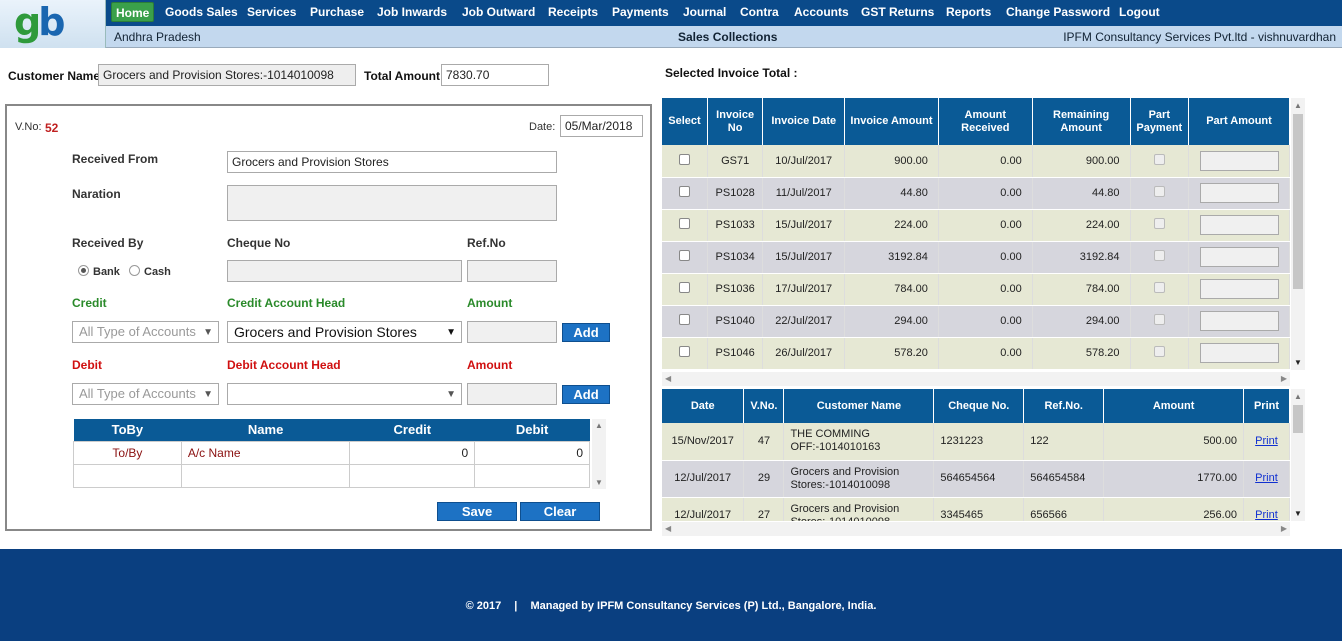 Image resolution: width=1342 pixels, height=641 pixels. What do you see at coordinates (145, 332) in the screenshot?
I see `credit-type-select: All Type of Accounts ▼` at bounding box center [145, 332].